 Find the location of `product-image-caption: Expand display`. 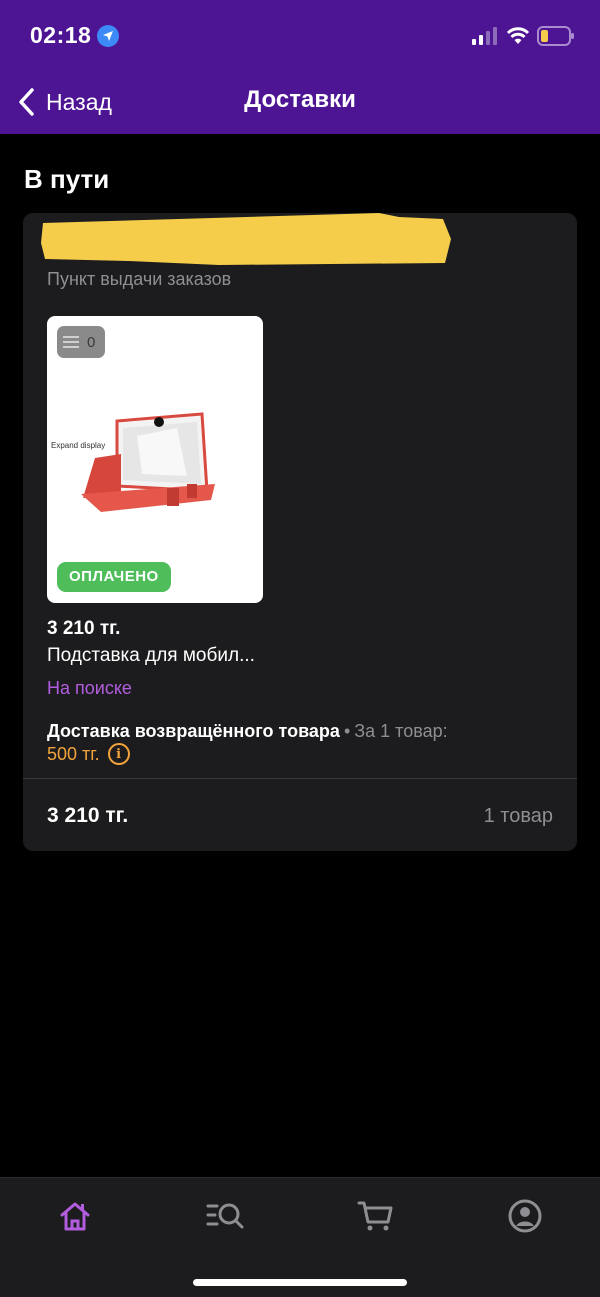

product-image-caption: Expand display is located at coordinates (78, 445).